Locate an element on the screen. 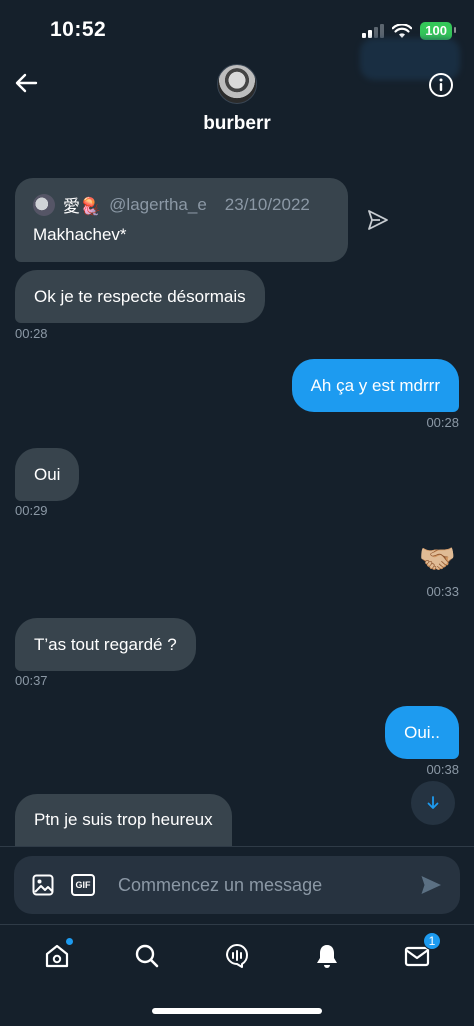 The image size is (474, 1026). quote-handle: @lagertha_e is located at coordinates (158, 204).